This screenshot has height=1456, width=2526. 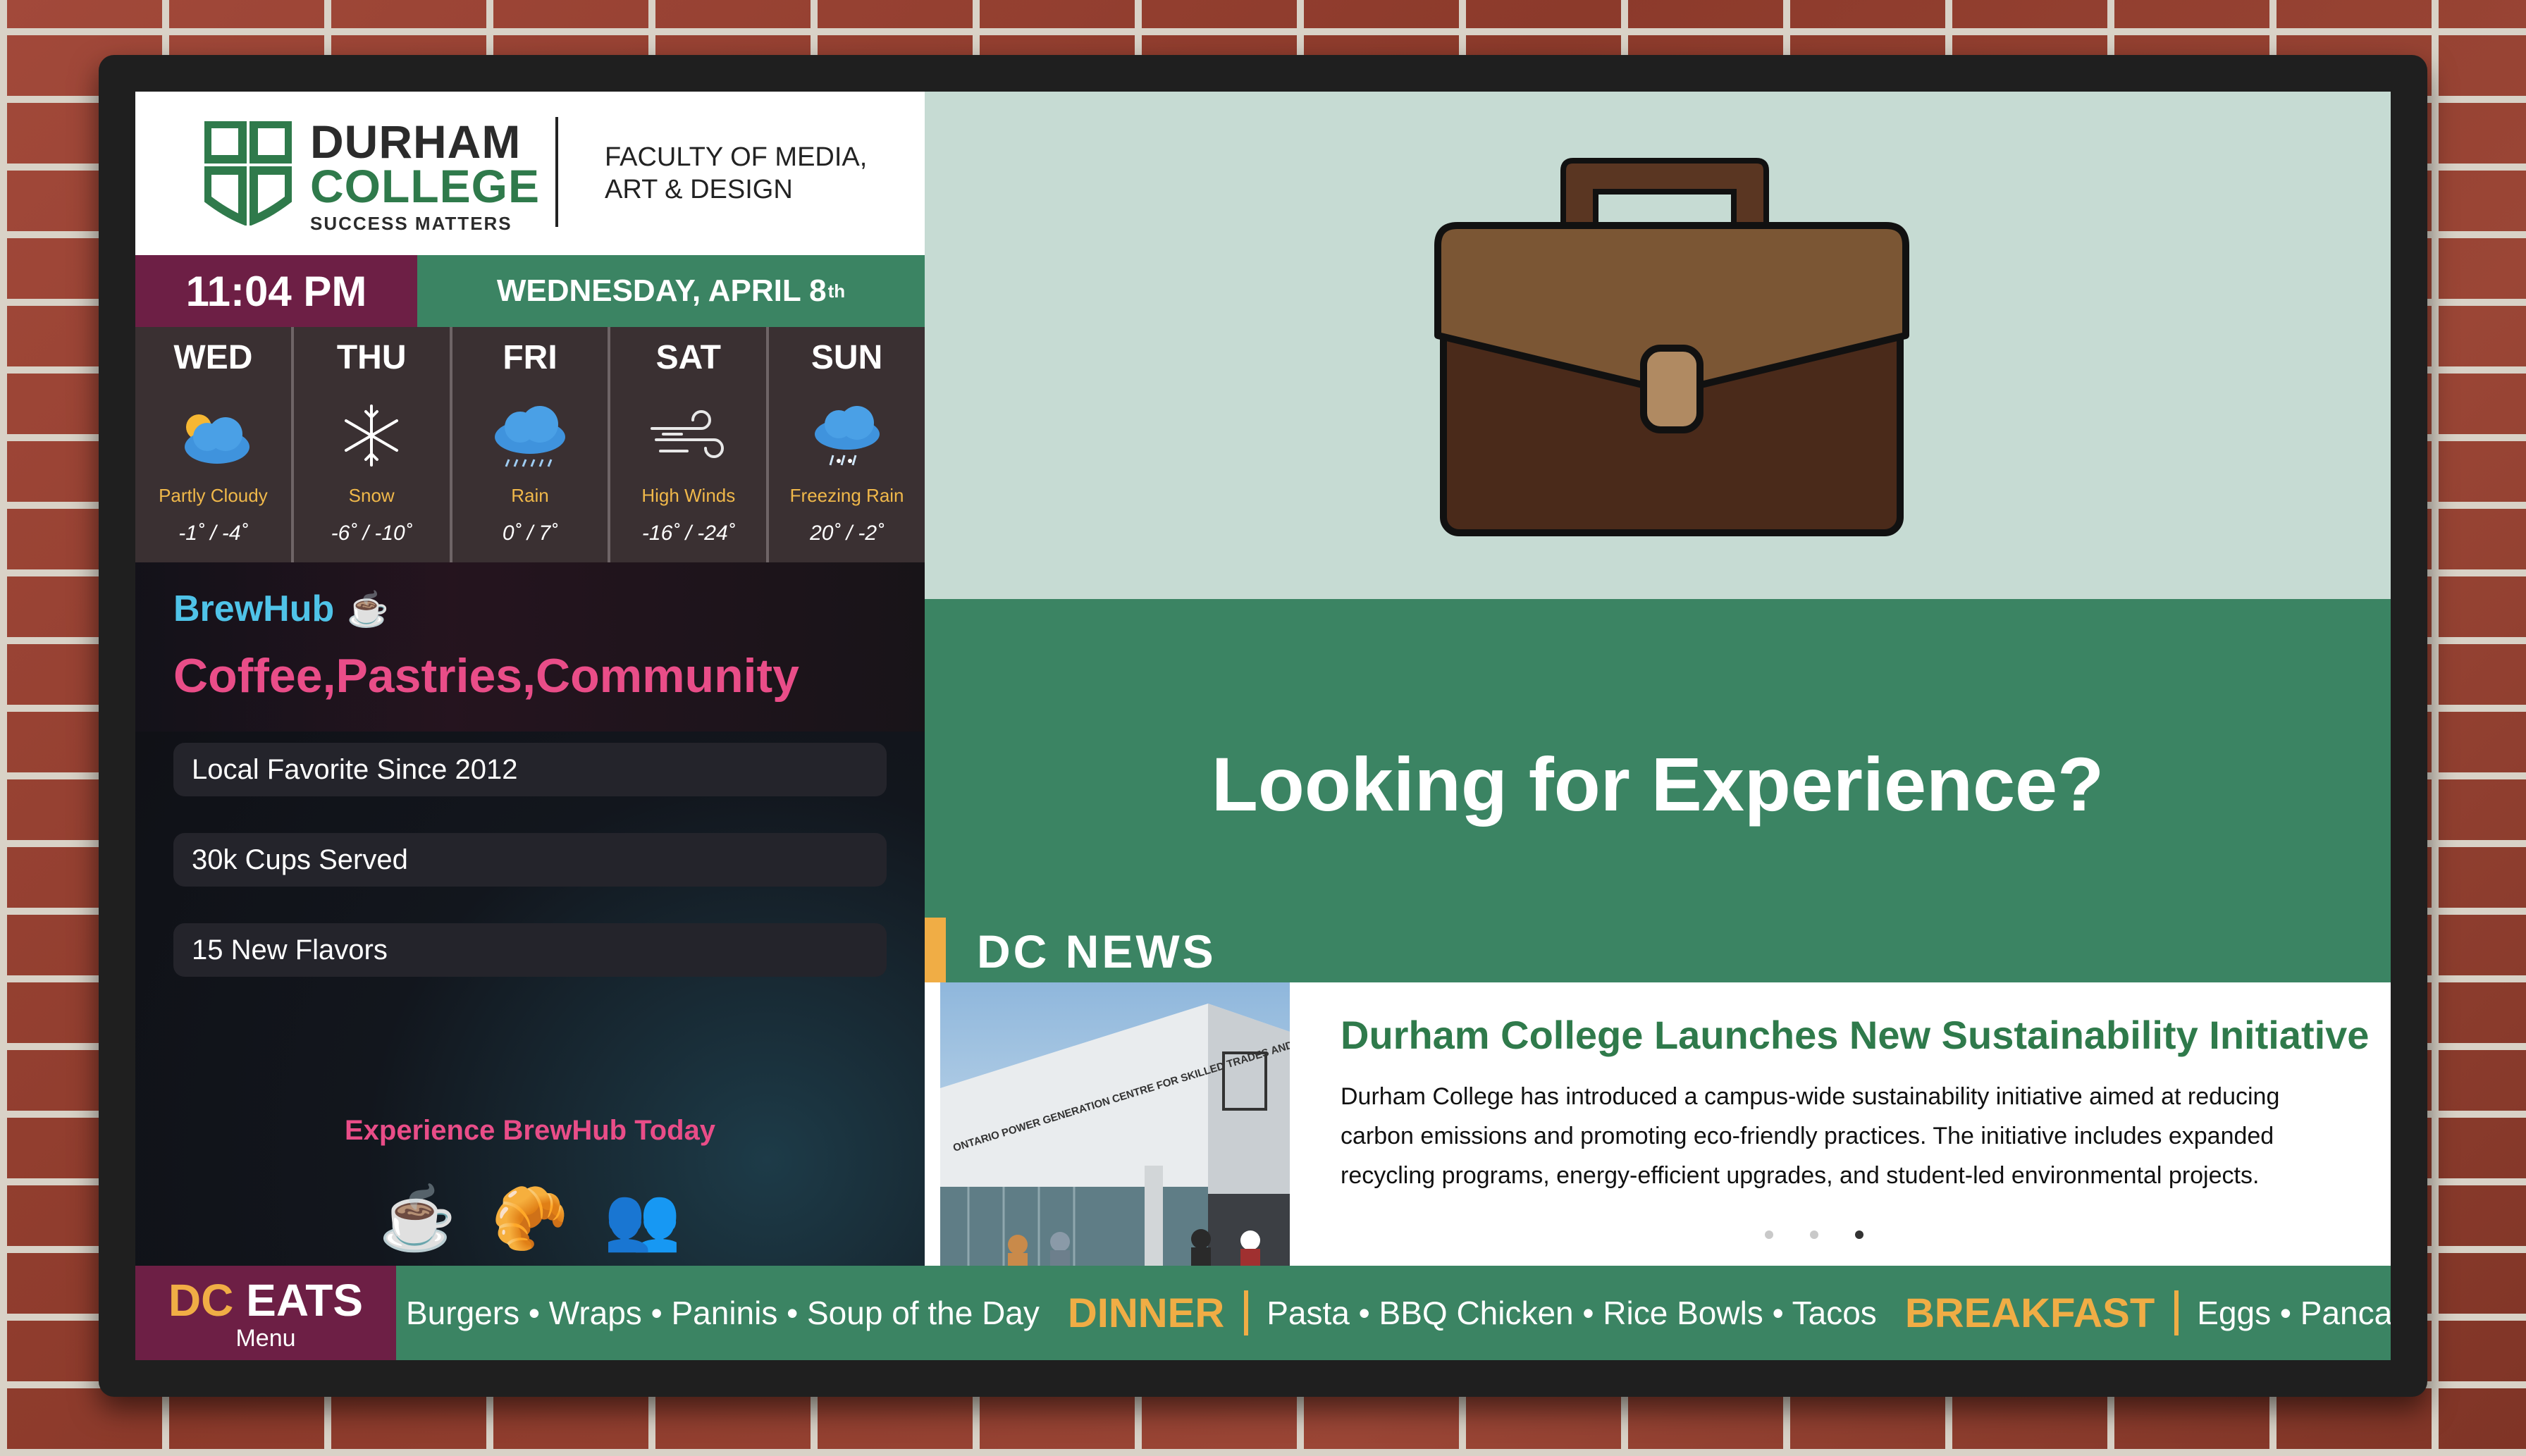 What do you see at coordinates (305, 1300) in the screenshot?
I see `brand-eats: EATS` at bounding box center [305, 1300].